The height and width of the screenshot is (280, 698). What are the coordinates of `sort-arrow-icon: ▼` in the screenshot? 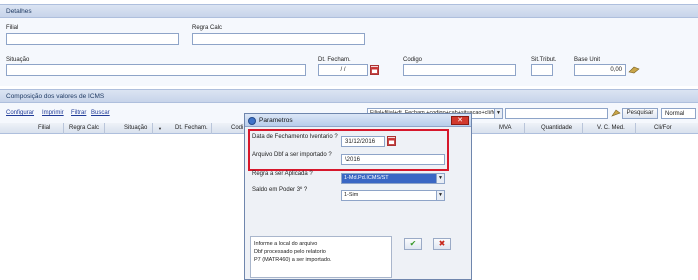 It's located at (160, 128).